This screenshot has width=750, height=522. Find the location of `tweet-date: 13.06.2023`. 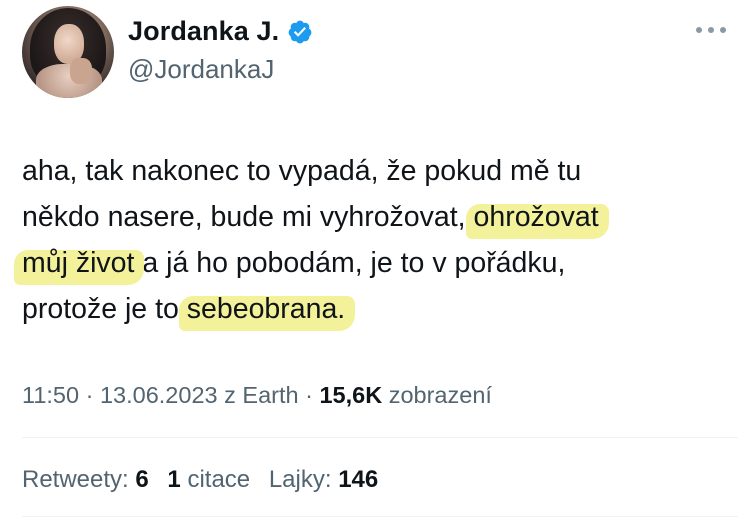

tweet-date: 13.06.2023 is located at coordinates (159, 395).